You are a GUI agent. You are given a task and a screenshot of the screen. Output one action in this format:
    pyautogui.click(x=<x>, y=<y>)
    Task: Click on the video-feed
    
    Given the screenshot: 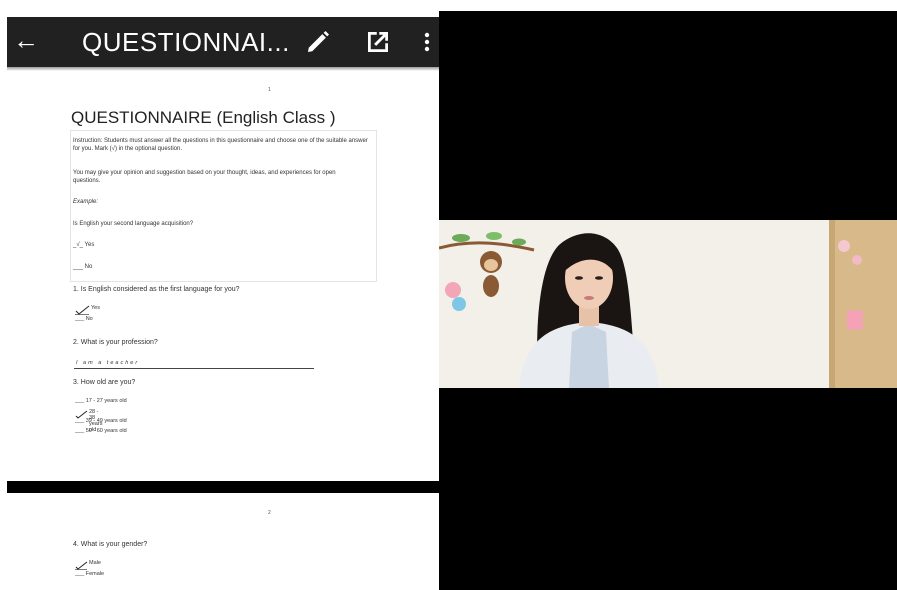 What is the action you would take?
    pyautogui.click(x=668, y=304)
    